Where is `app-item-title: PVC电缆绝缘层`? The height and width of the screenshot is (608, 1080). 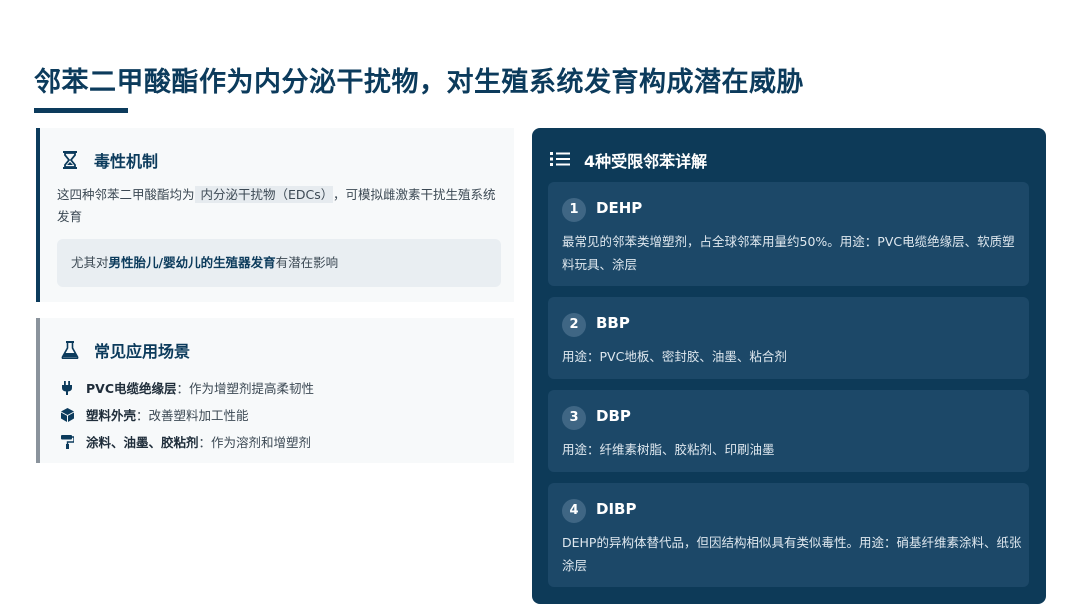 app-item-title: PVC电缆绝缘层 is located at coordinates (131, 388).